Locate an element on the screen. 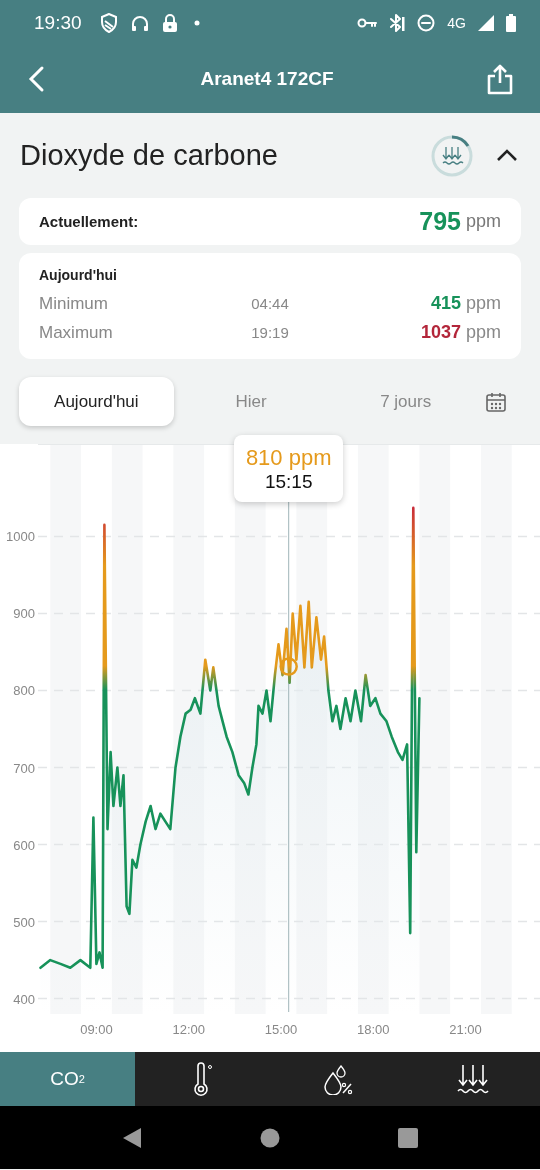  humidity-icon is located at coordinates (337, 1079).